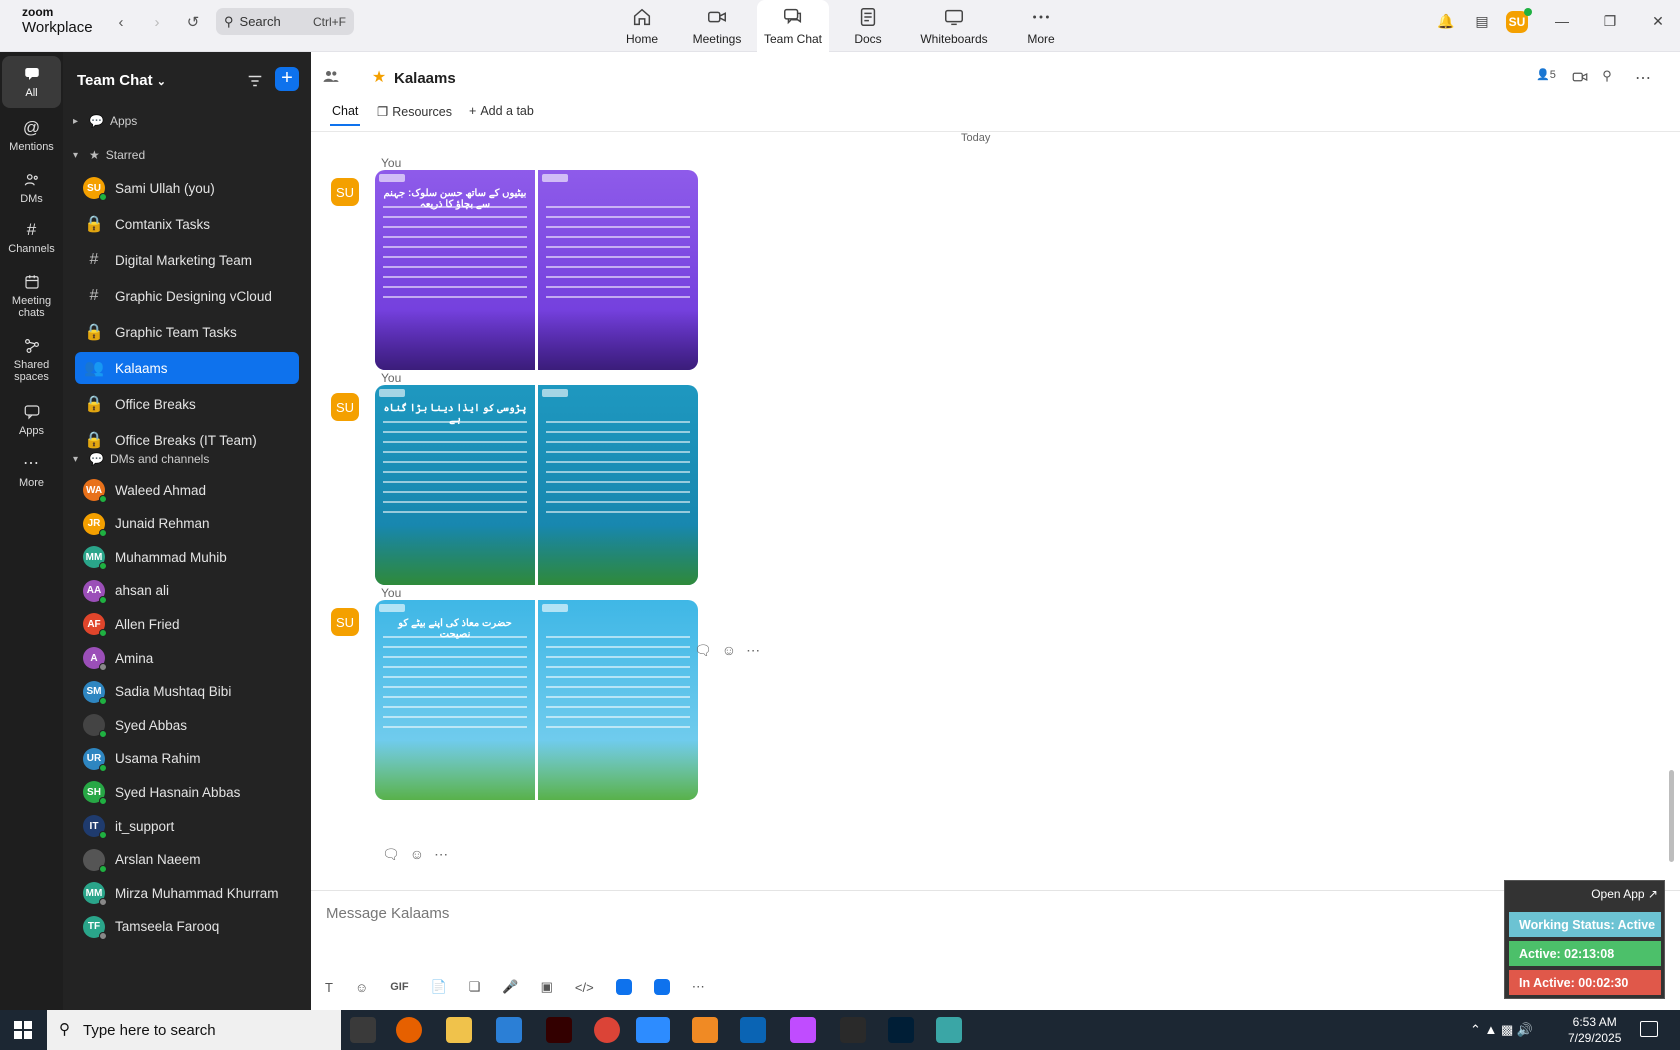 The width and height of the screenshot is (1680, 1050). I want to click on restore-icon: ❐, so click(1610, 23).